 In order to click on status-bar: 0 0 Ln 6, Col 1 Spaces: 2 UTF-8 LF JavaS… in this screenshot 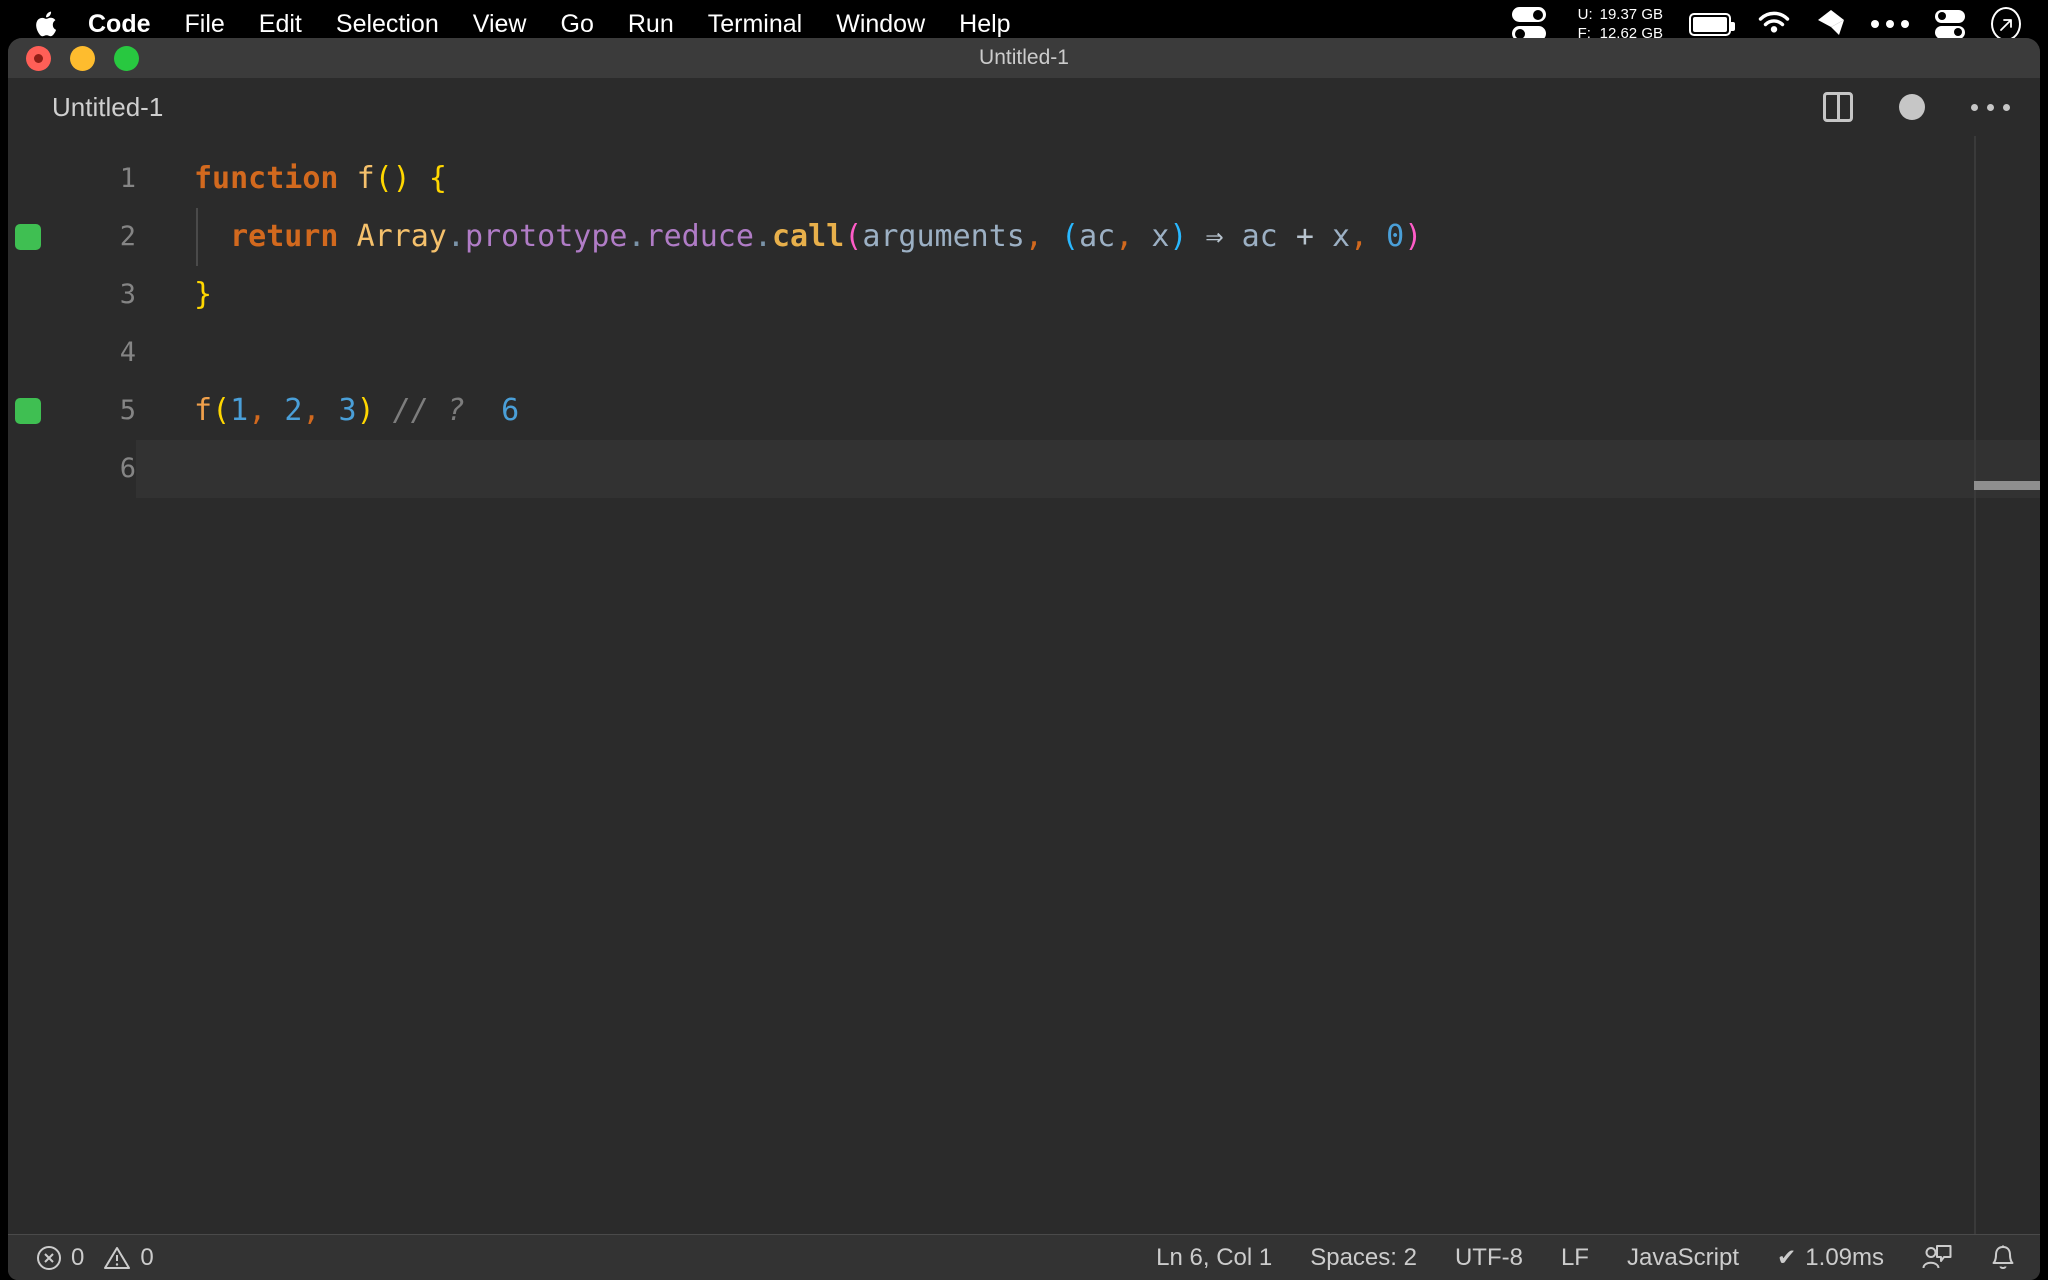, I will do `click(1024, 1257)`.